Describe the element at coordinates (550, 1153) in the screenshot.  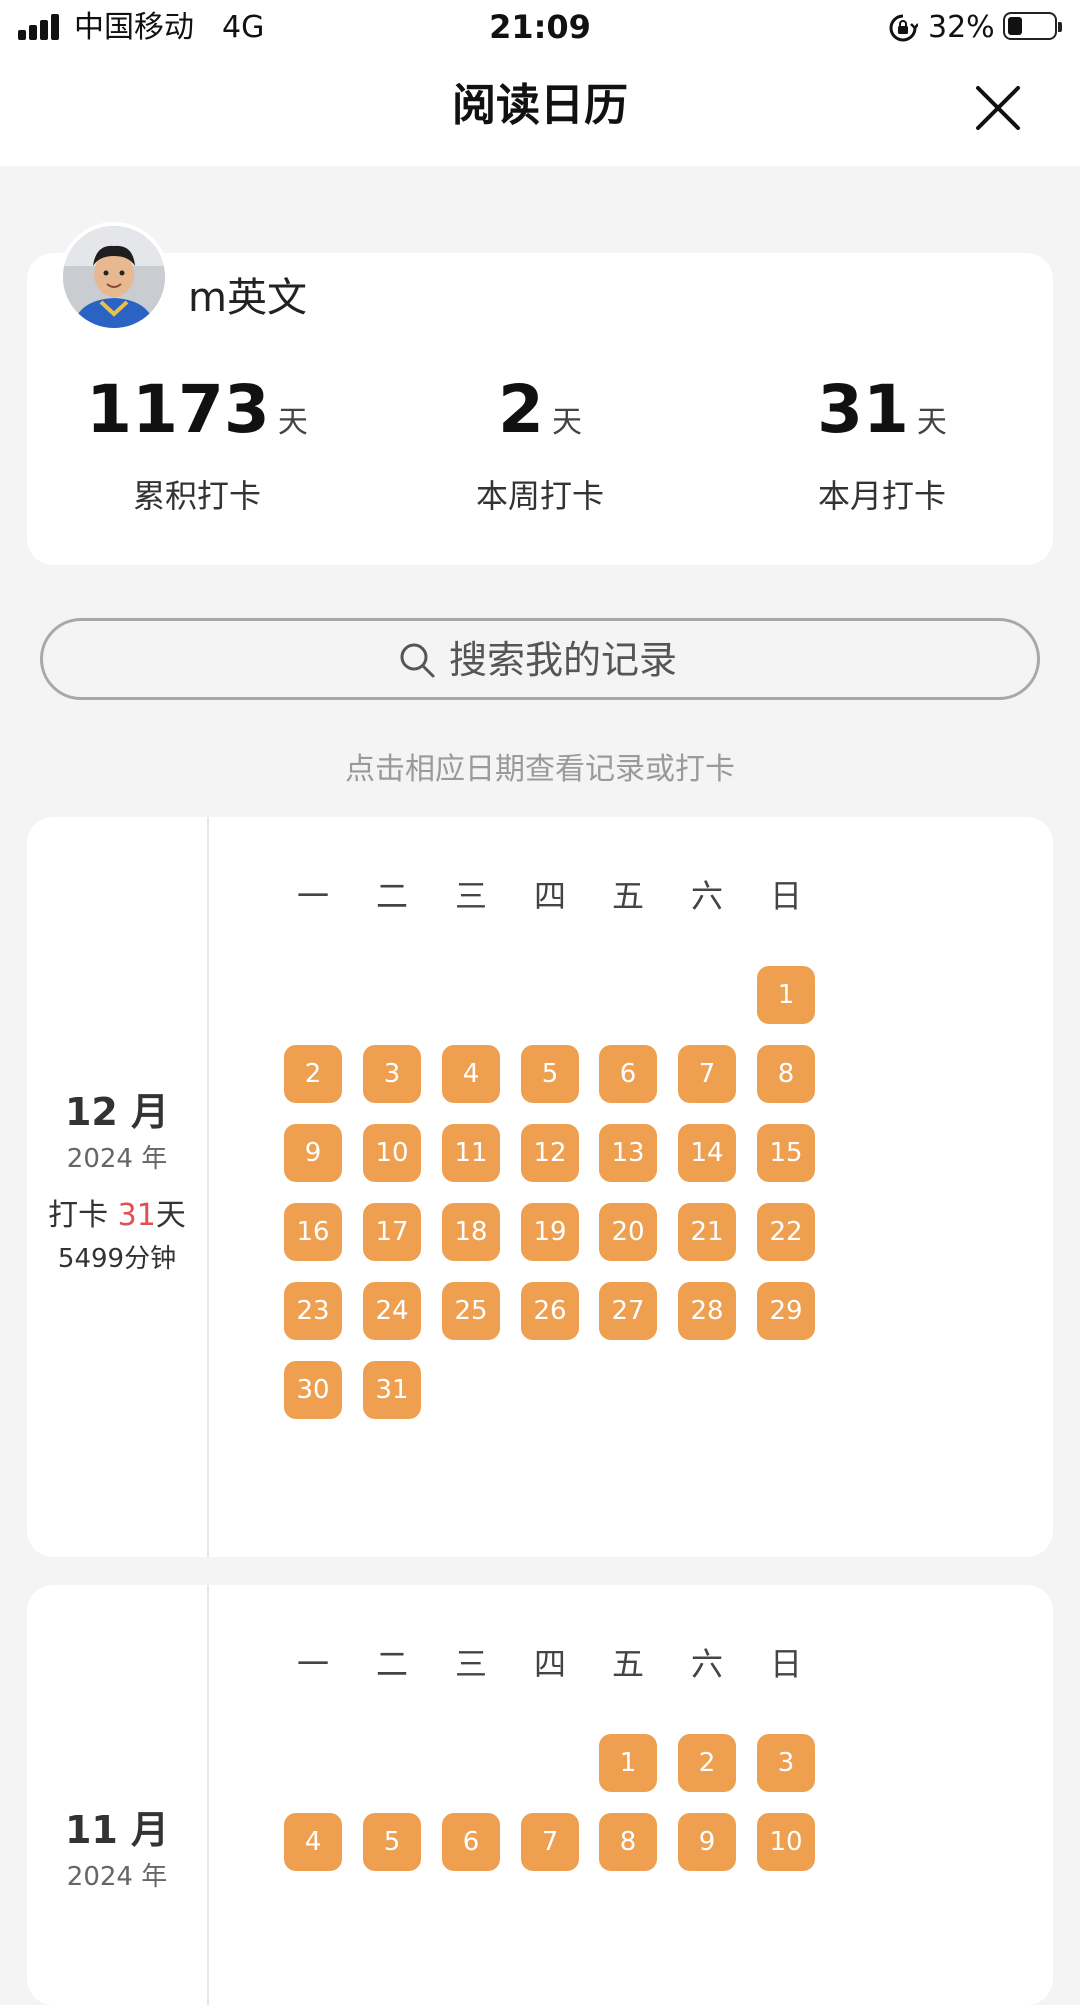
I see `calendar-day: 12` at that location.